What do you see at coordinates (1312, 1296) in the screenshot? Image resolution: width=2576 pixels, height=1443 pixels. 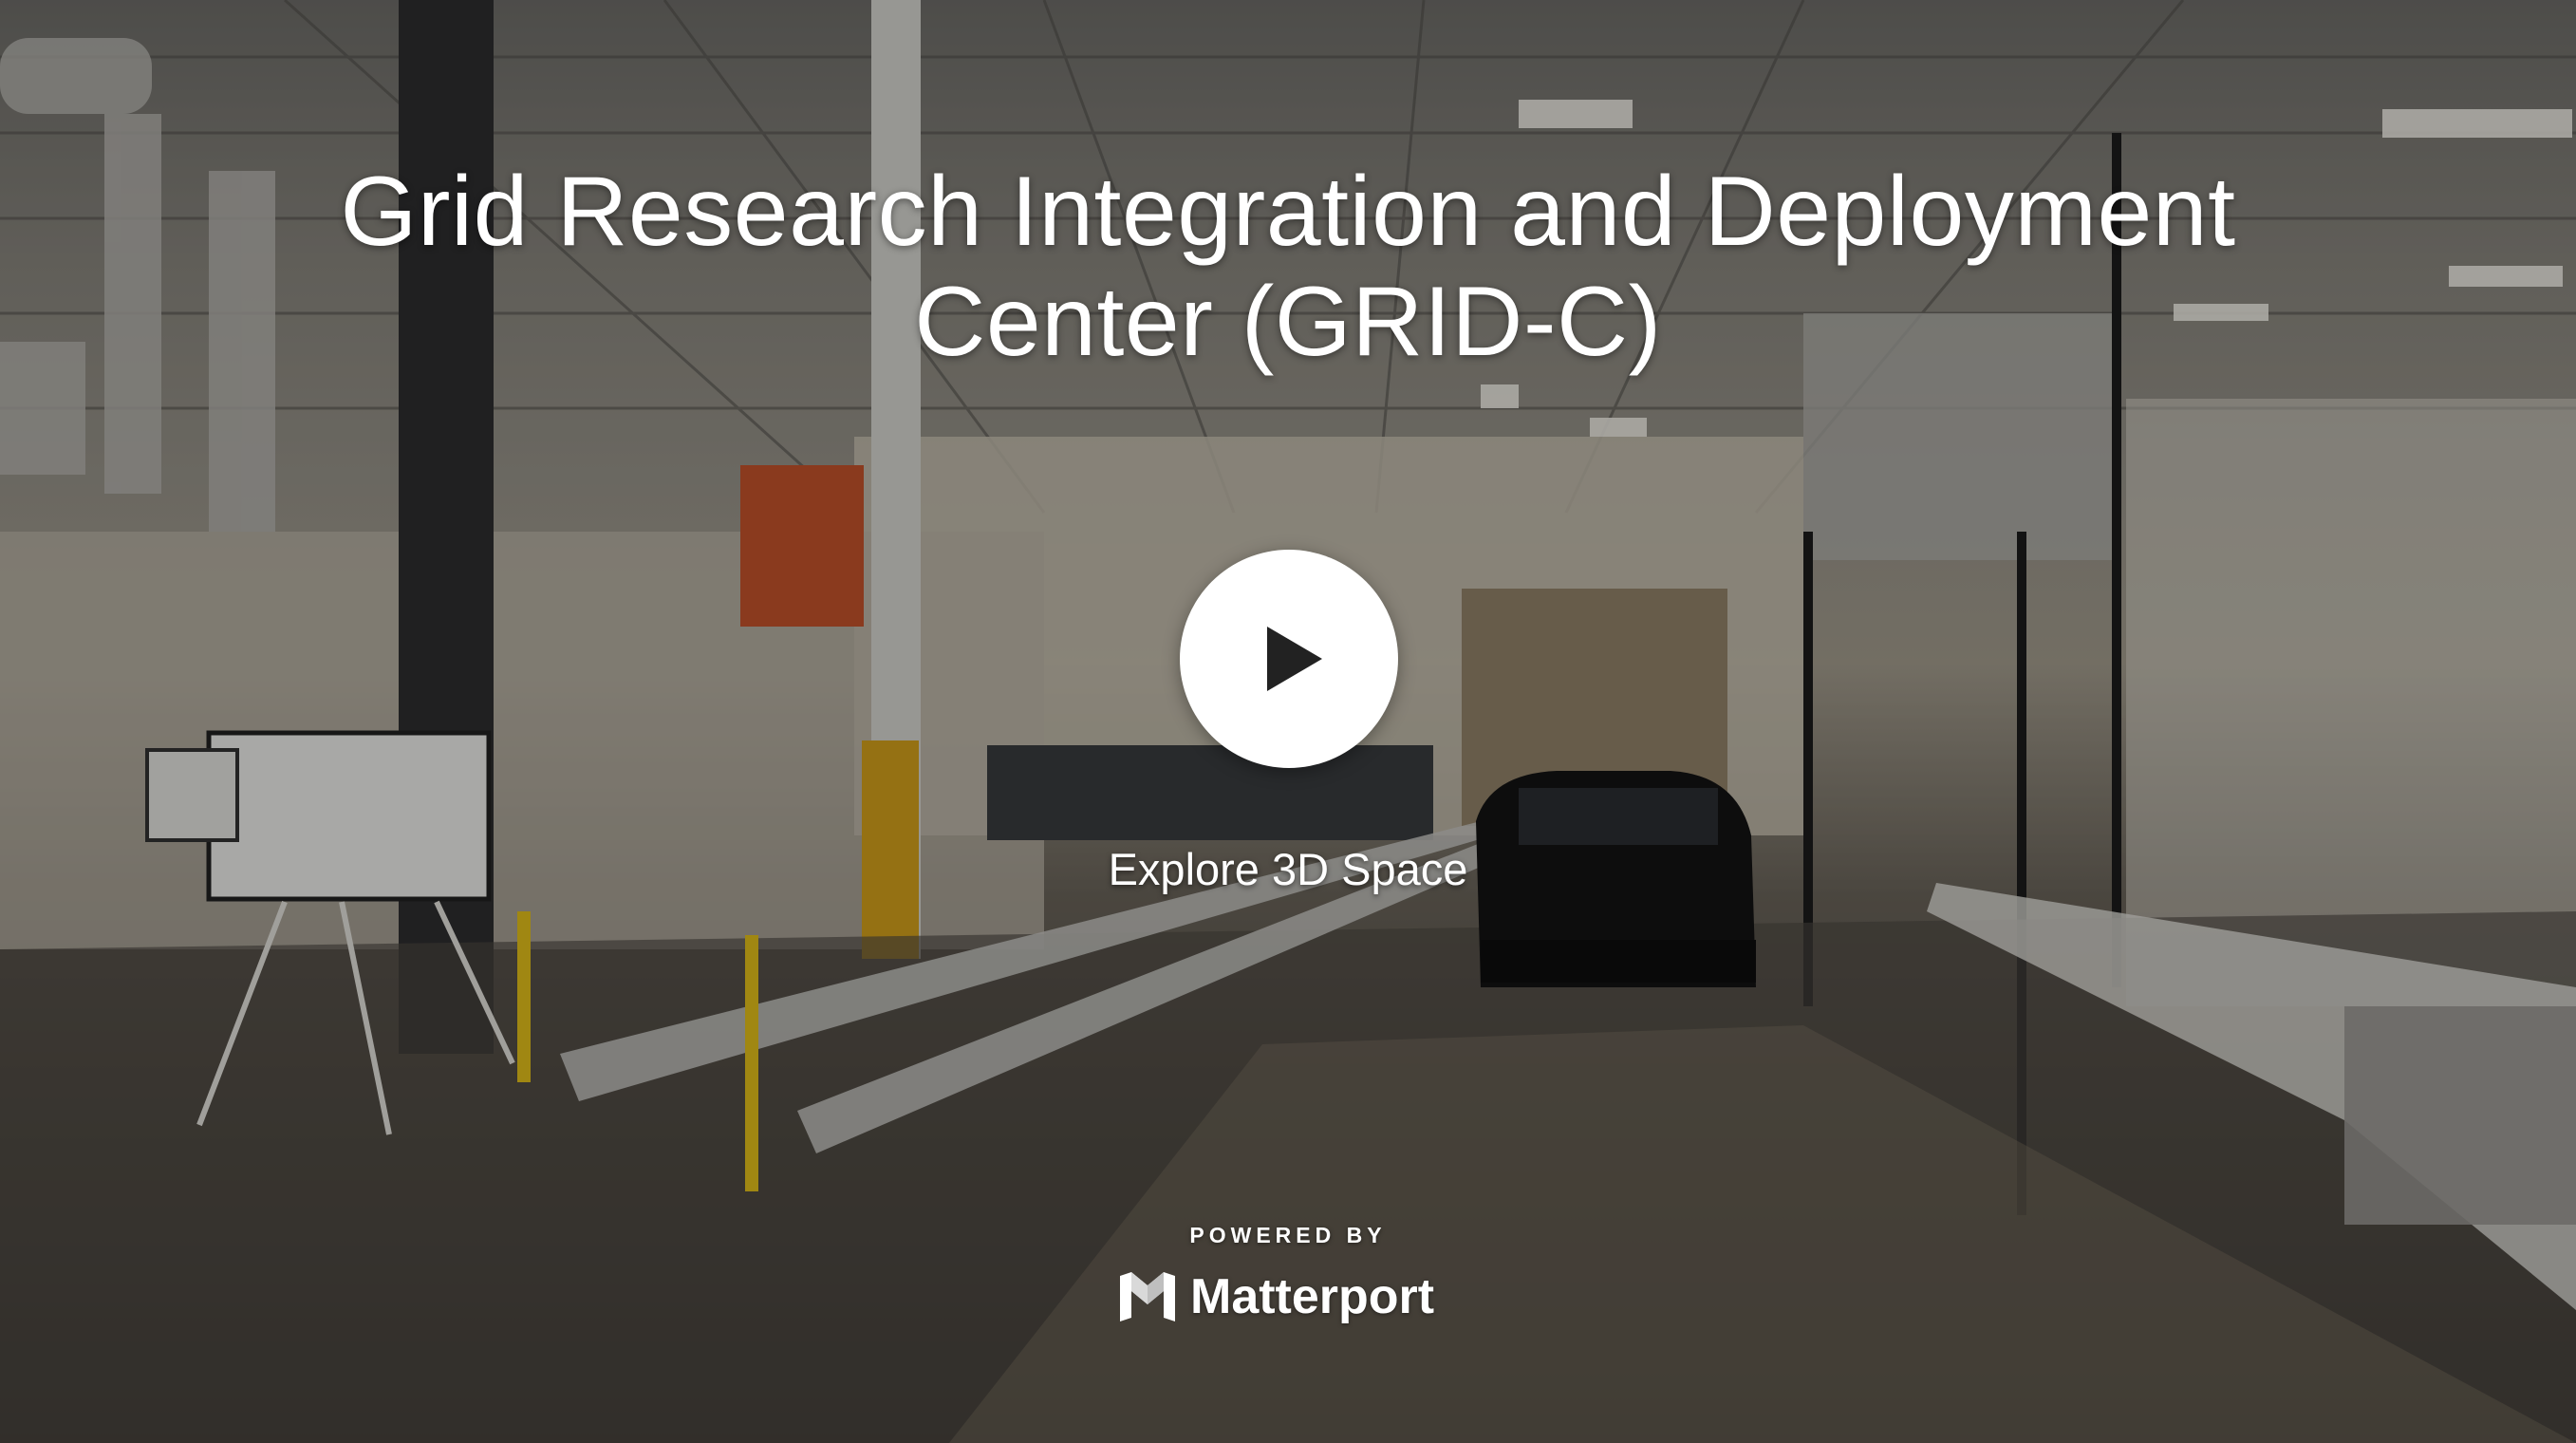 I see `matterport-wordmark: Matterport` at bounding box center [1312, 1296].